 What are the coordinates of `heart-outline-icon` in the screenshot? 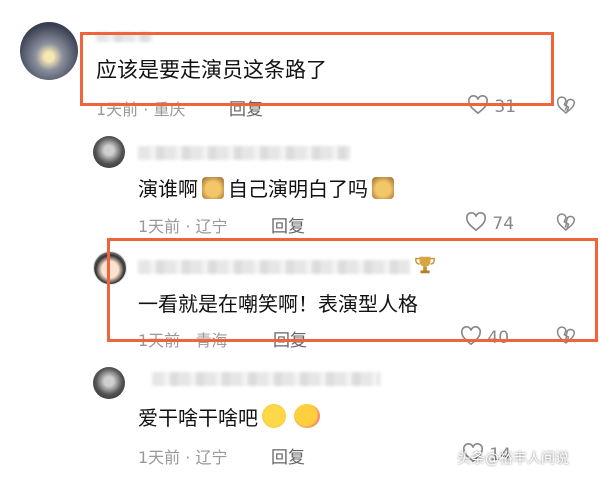 It's located at (476, 222).